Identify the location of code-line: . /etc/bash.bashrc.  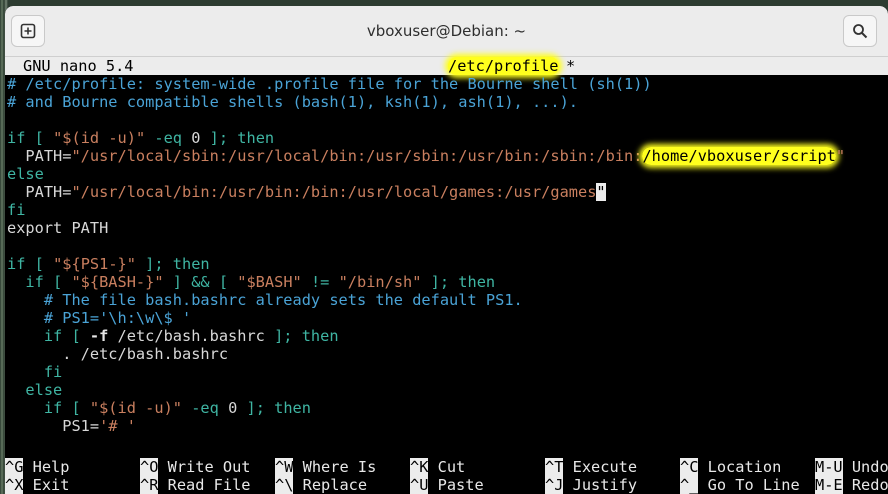
(117, 354).